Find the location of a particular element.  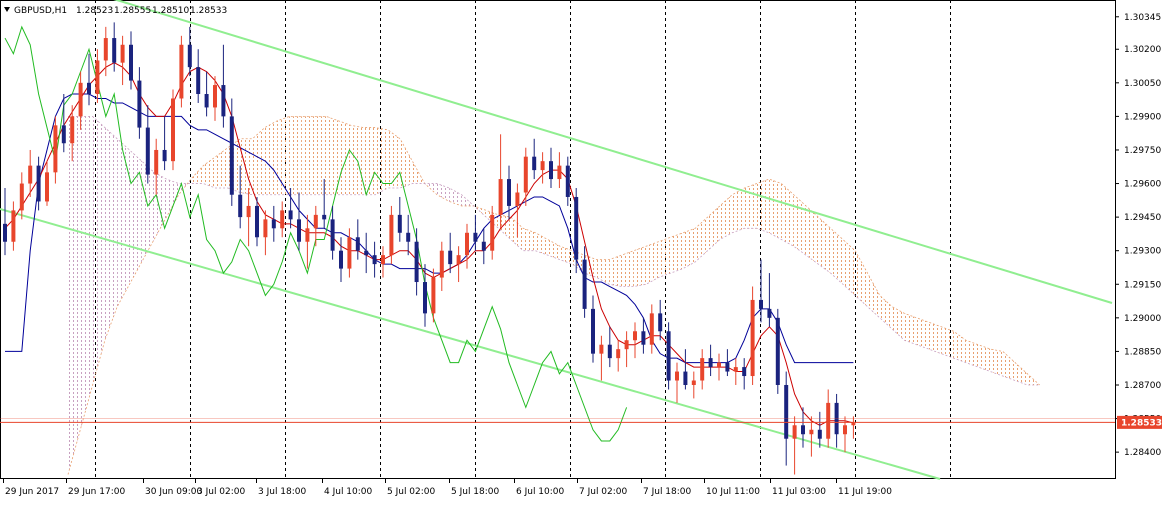

current-price-tag: 1.28533 is located at coordinates (1139, 422).